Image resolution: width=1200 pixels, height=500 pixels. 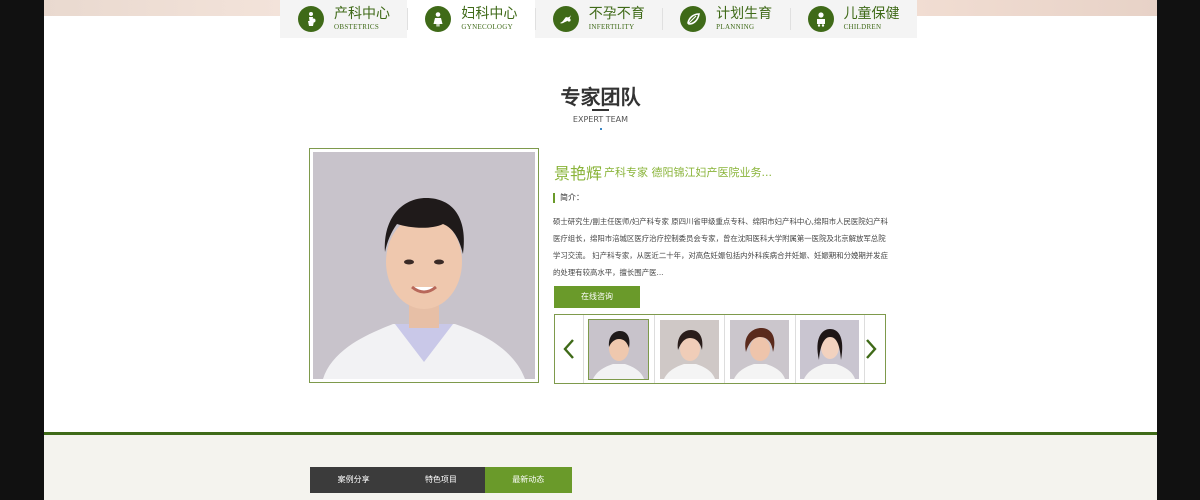 I want to click on chevron-right-icon, so click(x=871, y=349).